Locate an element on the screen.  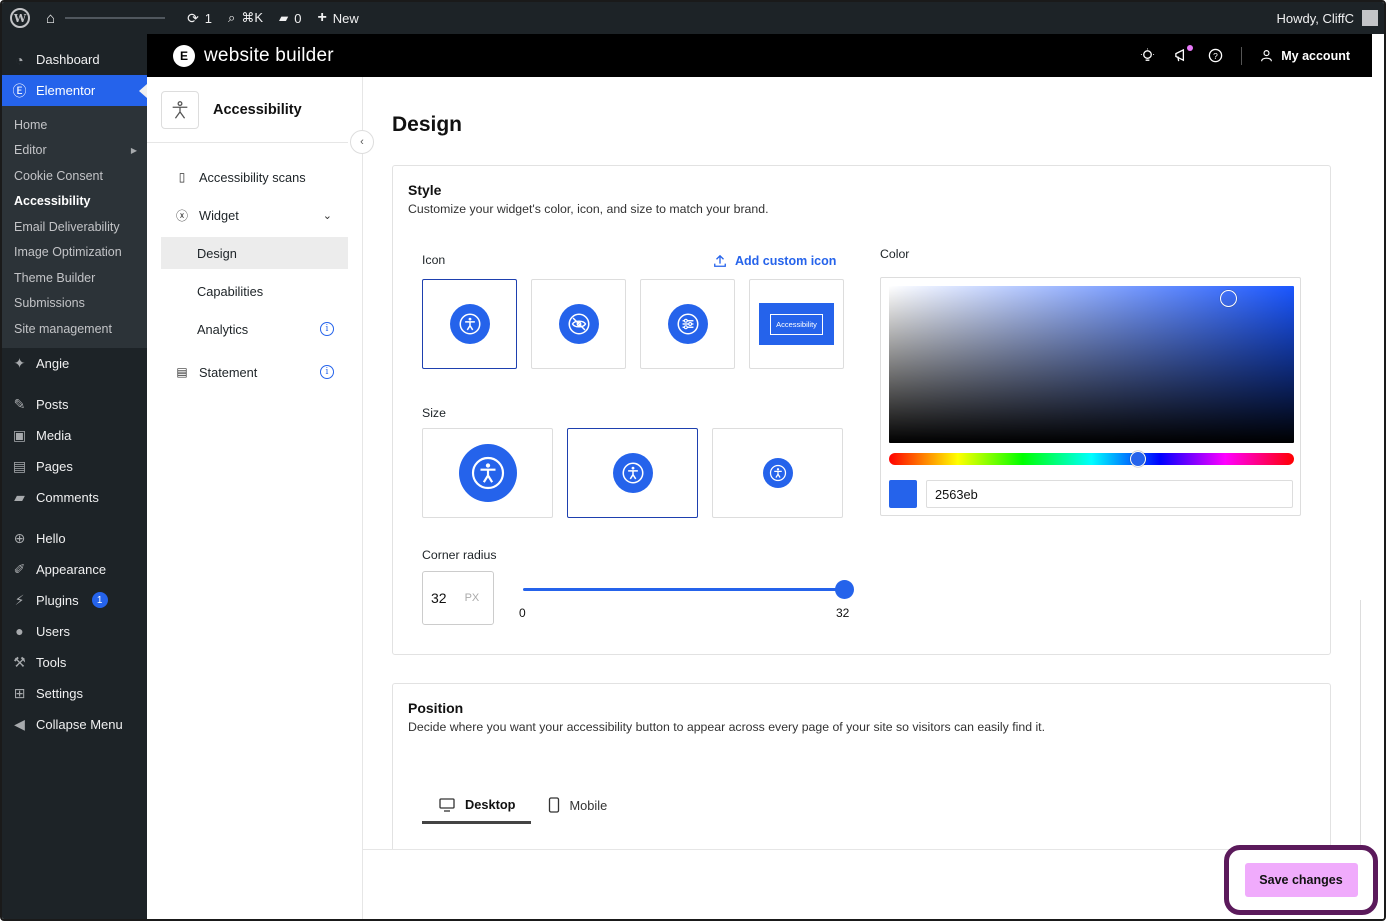
pin-icon: ✎ is located at coordinates (19, 403).